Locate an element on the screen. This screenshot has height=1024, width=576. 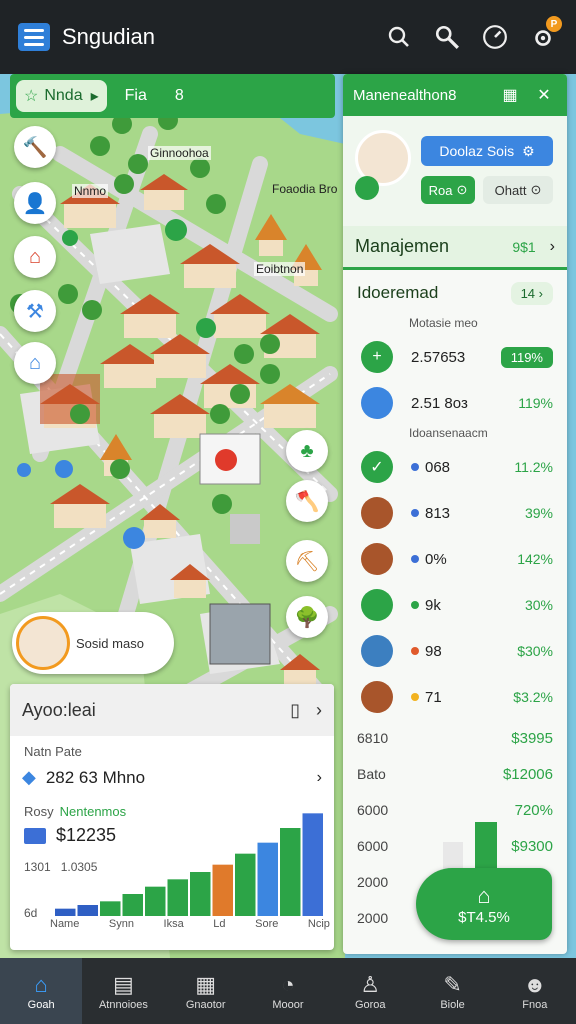
resource-value: 2.51 8oз is located at coordinates (439, 403).